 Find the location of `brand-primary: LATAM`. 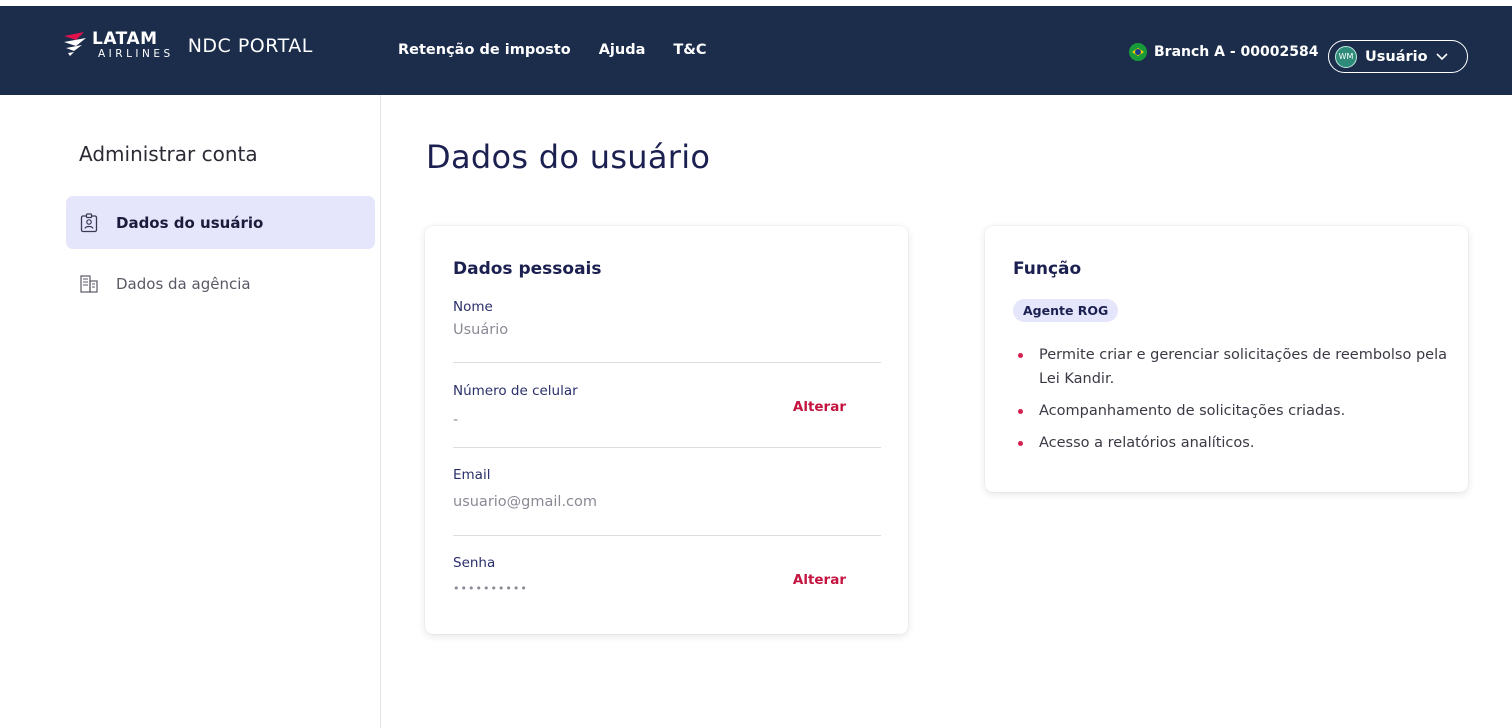

brand-primary: LATAM is located at coordinates (125, 38).